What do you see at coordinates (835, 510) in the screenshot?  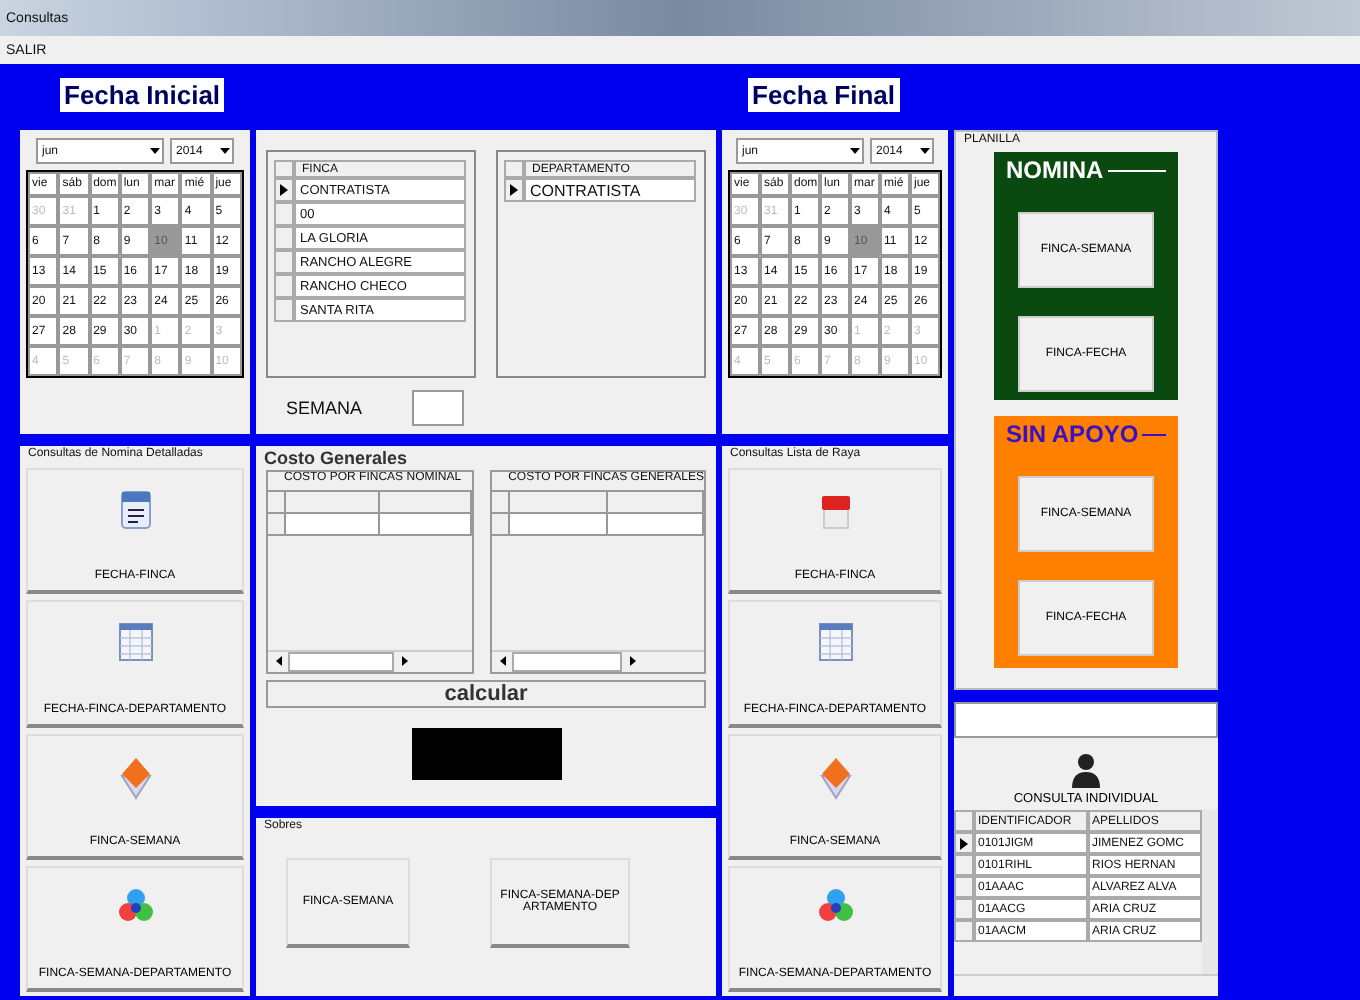 I see `document-icon` at bounding box center [835, 510].